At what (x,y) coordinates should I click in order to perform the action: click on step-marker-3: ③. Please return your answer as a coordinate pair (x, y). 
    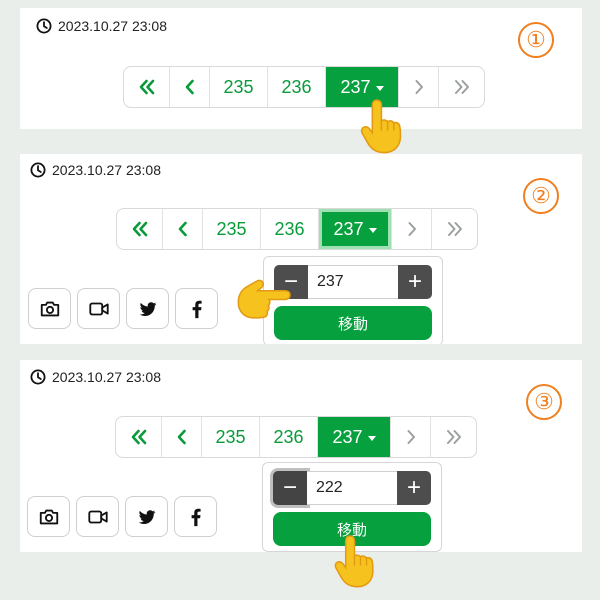
    Looking at the image, I should click on (544, 402).